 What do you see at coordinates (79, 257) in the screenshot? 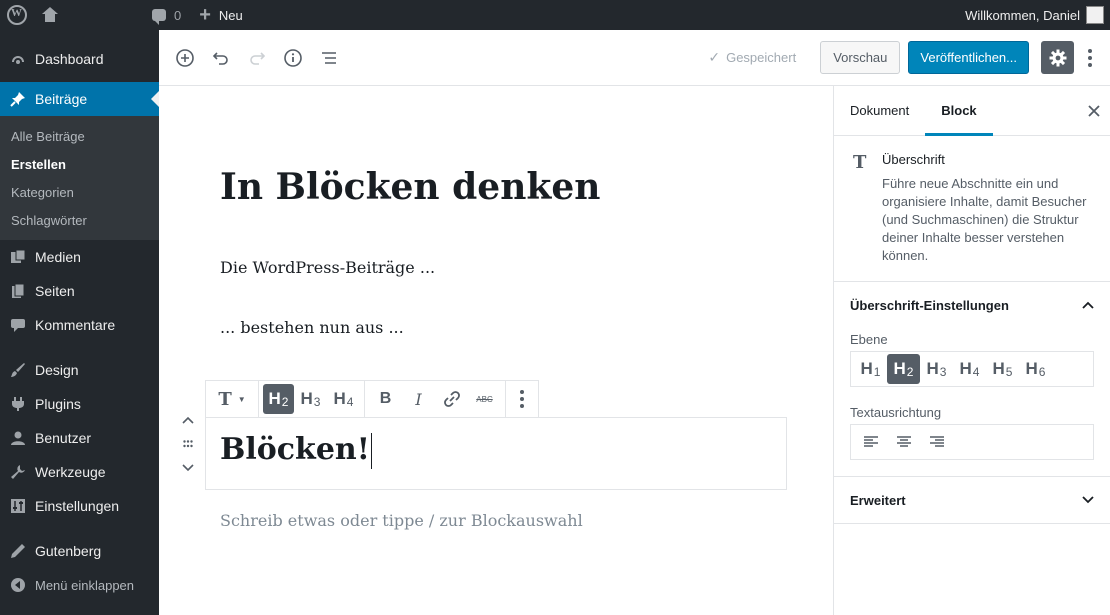
I see `sidebar-item-media: Medien` at bounding box center [79, 257].